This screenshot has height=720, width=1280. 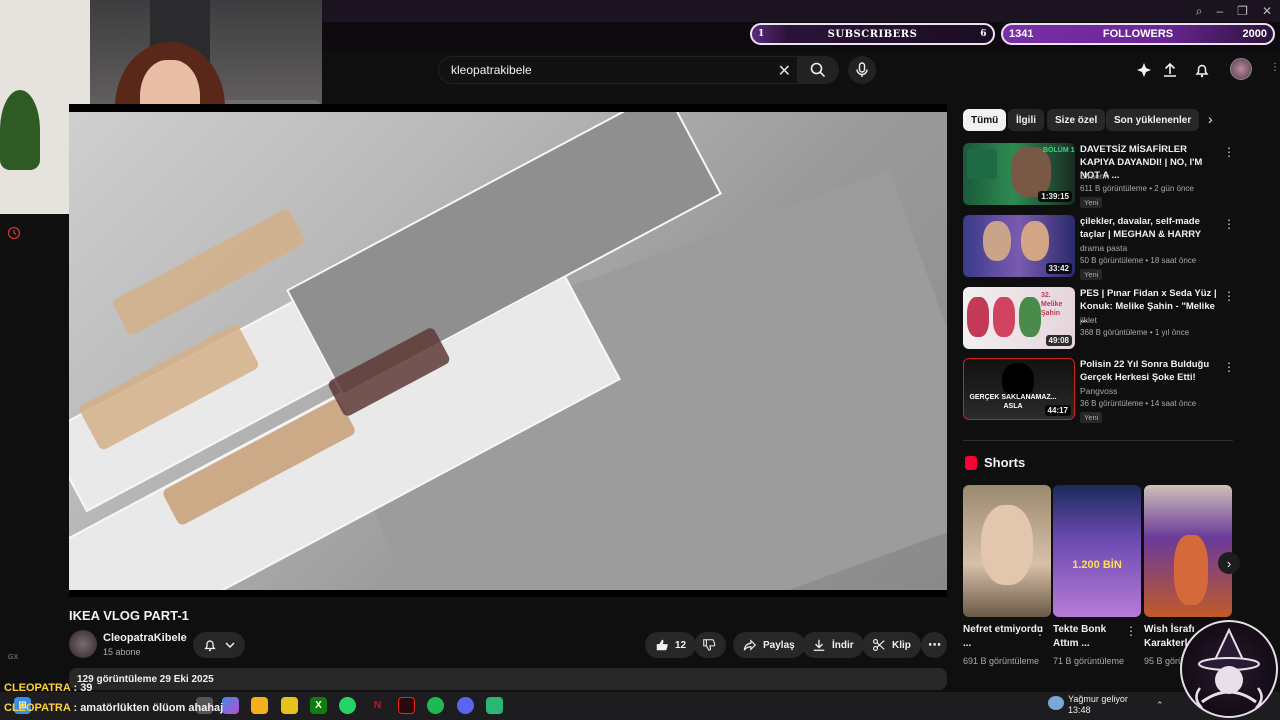 I want to click on create-button, so click(x=1144, y=70).